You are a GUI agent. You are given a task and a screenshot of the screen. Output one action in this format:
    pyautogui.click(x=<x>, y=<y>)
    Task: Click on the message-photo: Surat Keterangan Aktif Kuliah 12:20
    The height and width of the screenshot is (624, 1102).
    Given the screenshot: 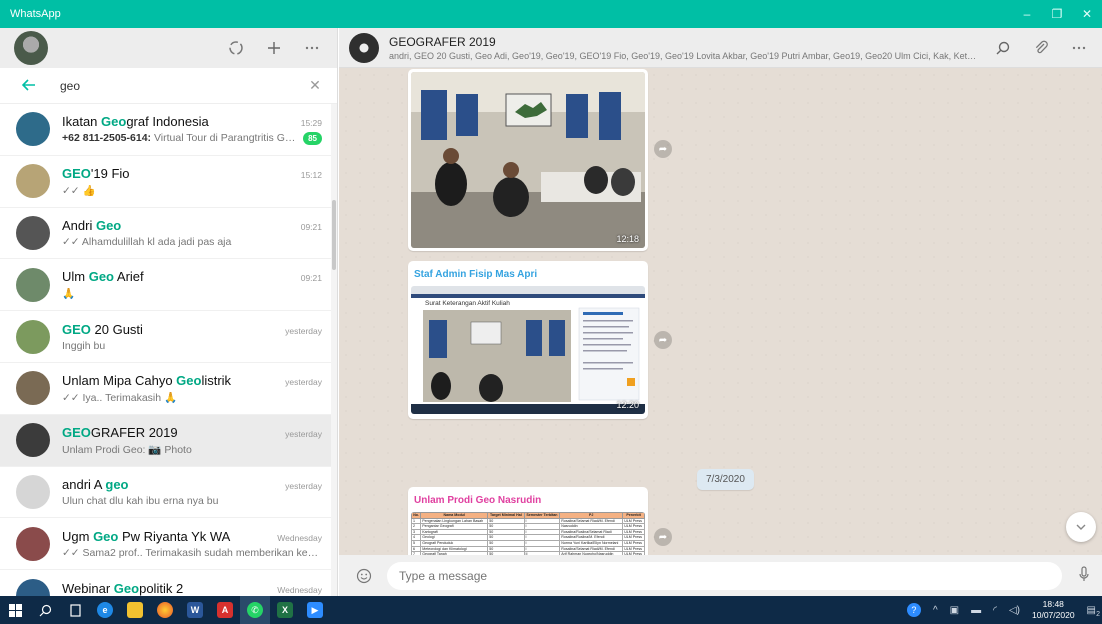 What is the action you would take?
    pyautogui.click(x=528, y=350)
    